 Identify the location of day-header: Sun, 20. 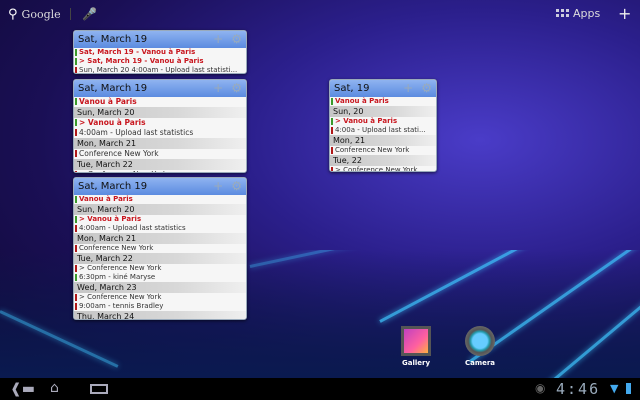
(383, 111).